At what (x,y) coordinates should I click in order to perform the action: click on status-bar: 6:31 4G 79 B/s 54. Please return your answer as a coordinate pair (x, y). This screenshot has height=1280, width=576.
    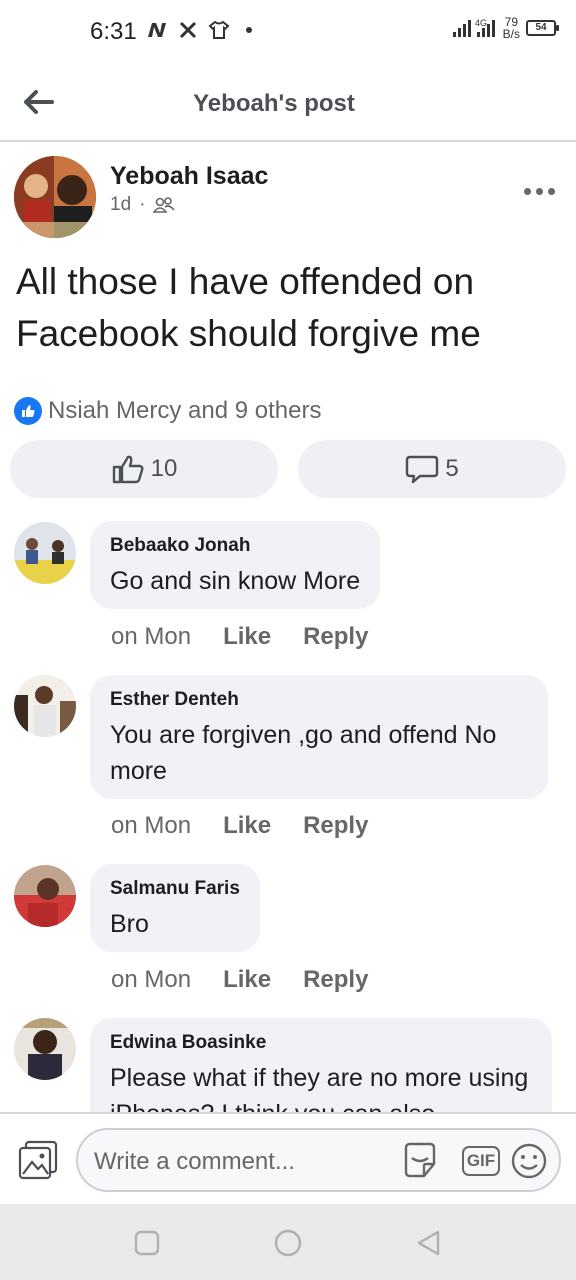
    Looking at the image, I should click on (288, 32).